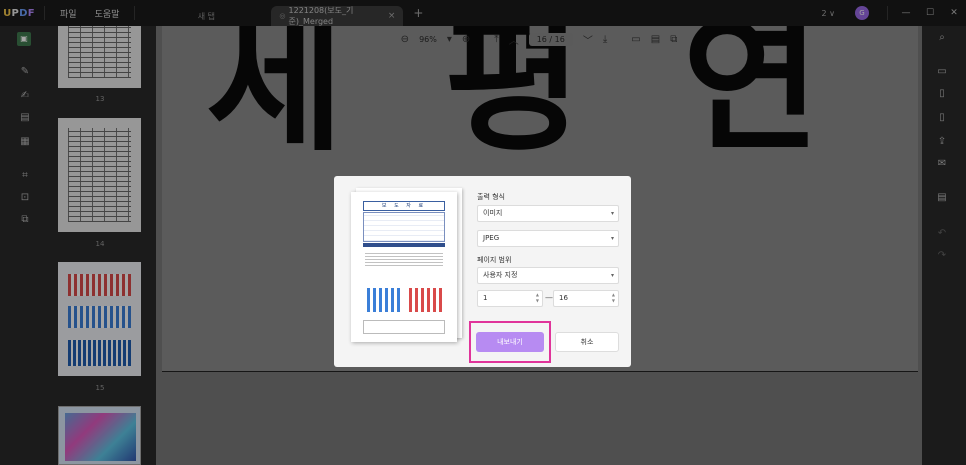 Image resolution: width=966 pixels, height=465 pixels. I want to click on preview-chart-blue, so click(384, 300).